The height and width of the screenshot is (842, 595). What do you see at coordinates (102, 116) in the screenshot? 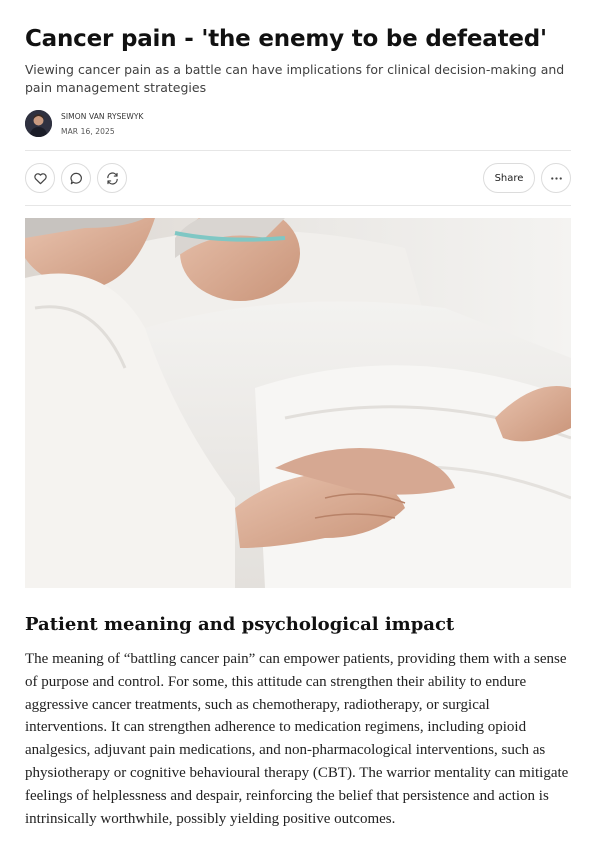
I see `author-name: SIMON VAN RYSEWYK` at bounding box center [102, 116].